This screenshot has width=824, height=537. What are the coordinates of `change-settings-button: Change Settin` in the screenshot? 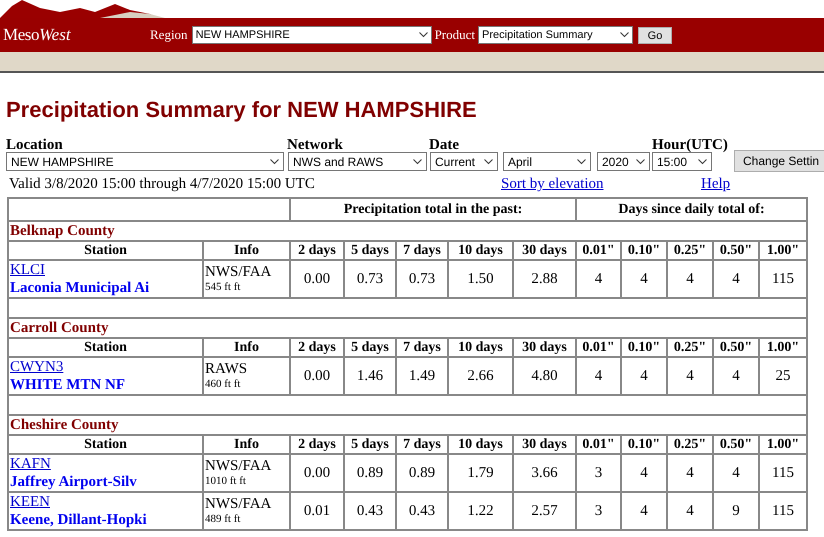 It's located at (779, 161).